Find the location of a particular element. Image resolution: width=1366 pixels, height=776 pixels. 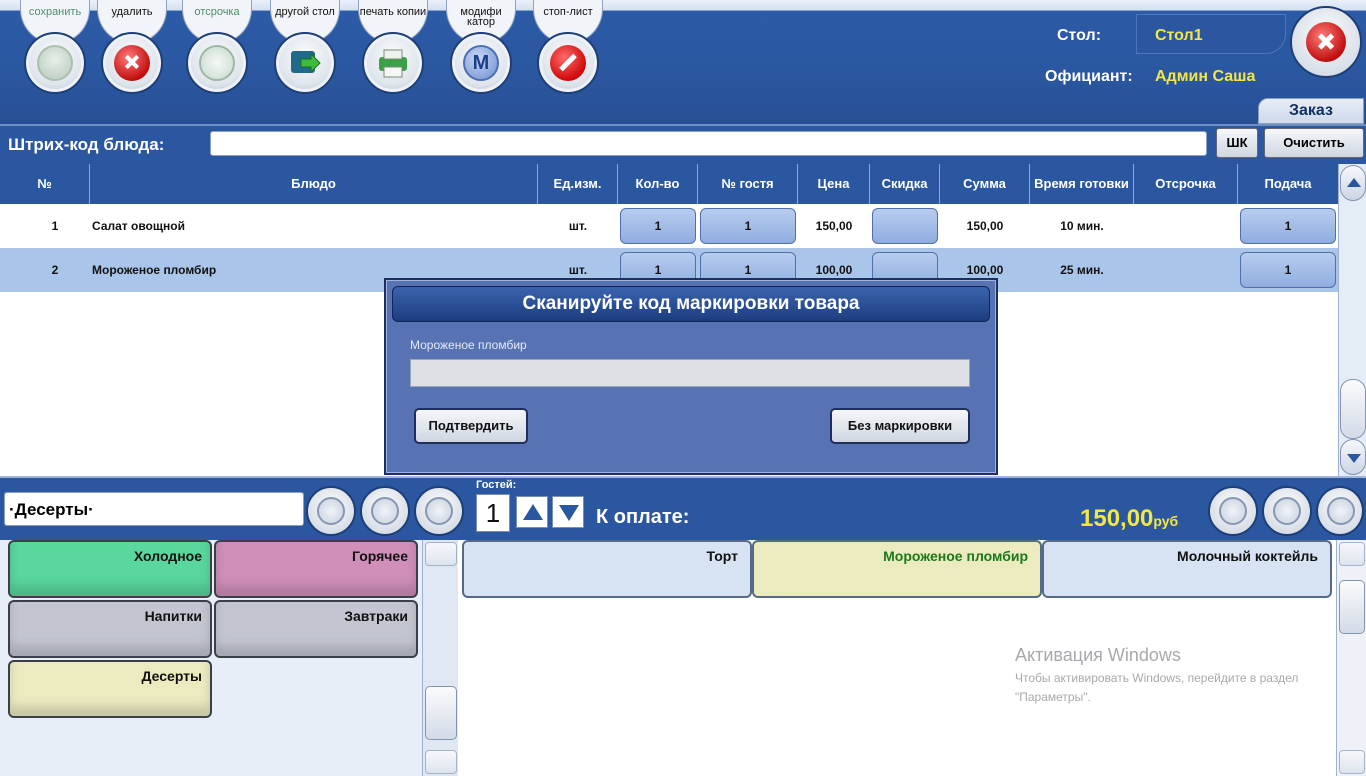

shk-button: ШК is located at coordinates (1237, 143).